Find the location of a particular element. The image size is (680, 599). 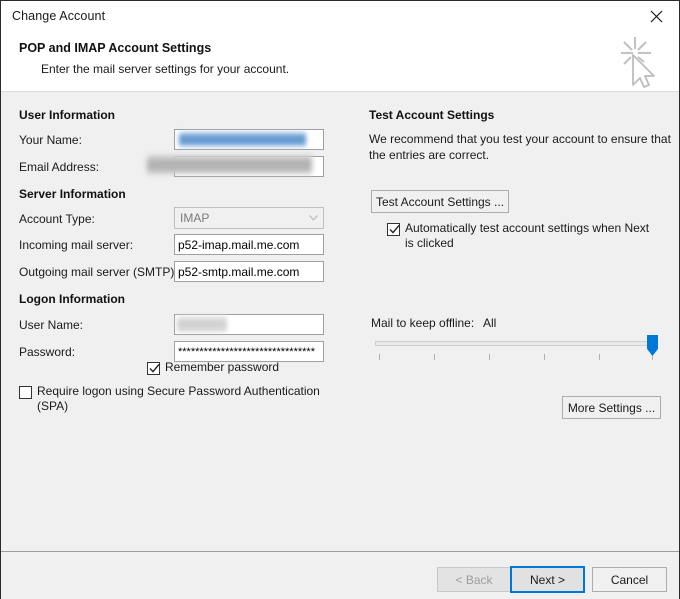

remember-password-label: Remember password is located at coordinates (222, 367).